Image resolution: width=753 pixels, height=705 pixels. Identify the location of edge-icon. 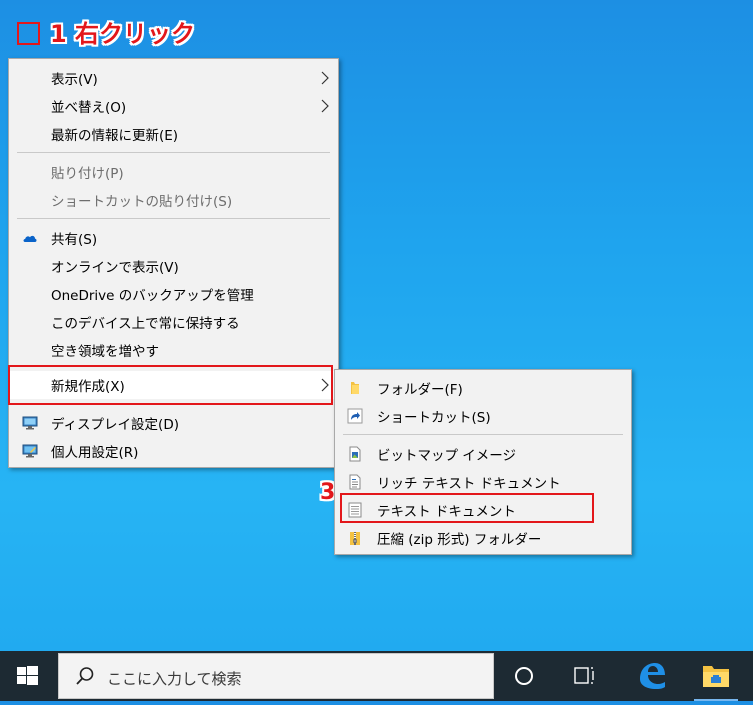
(652, 676).